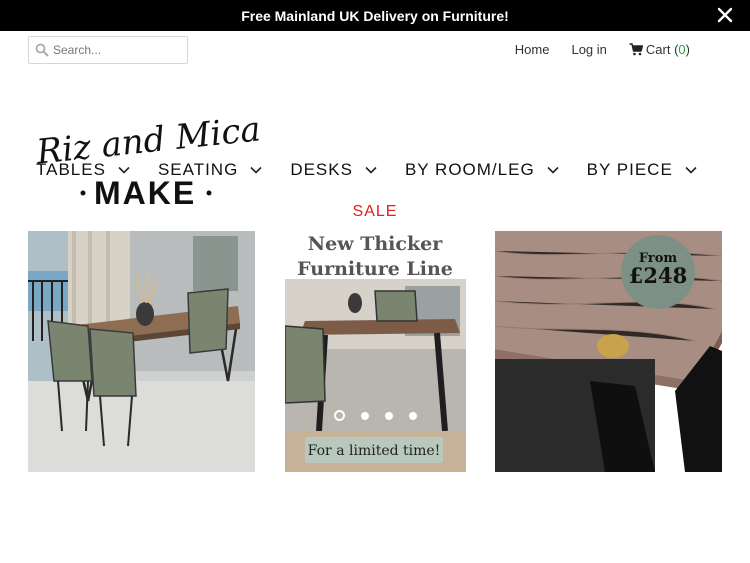 Image resolution: width=750 pixels, height=563 pixels. Describe the element at coordinates (375, 269) in the screenshot. I see `promo-title-line2: Furniture Line` at that location.